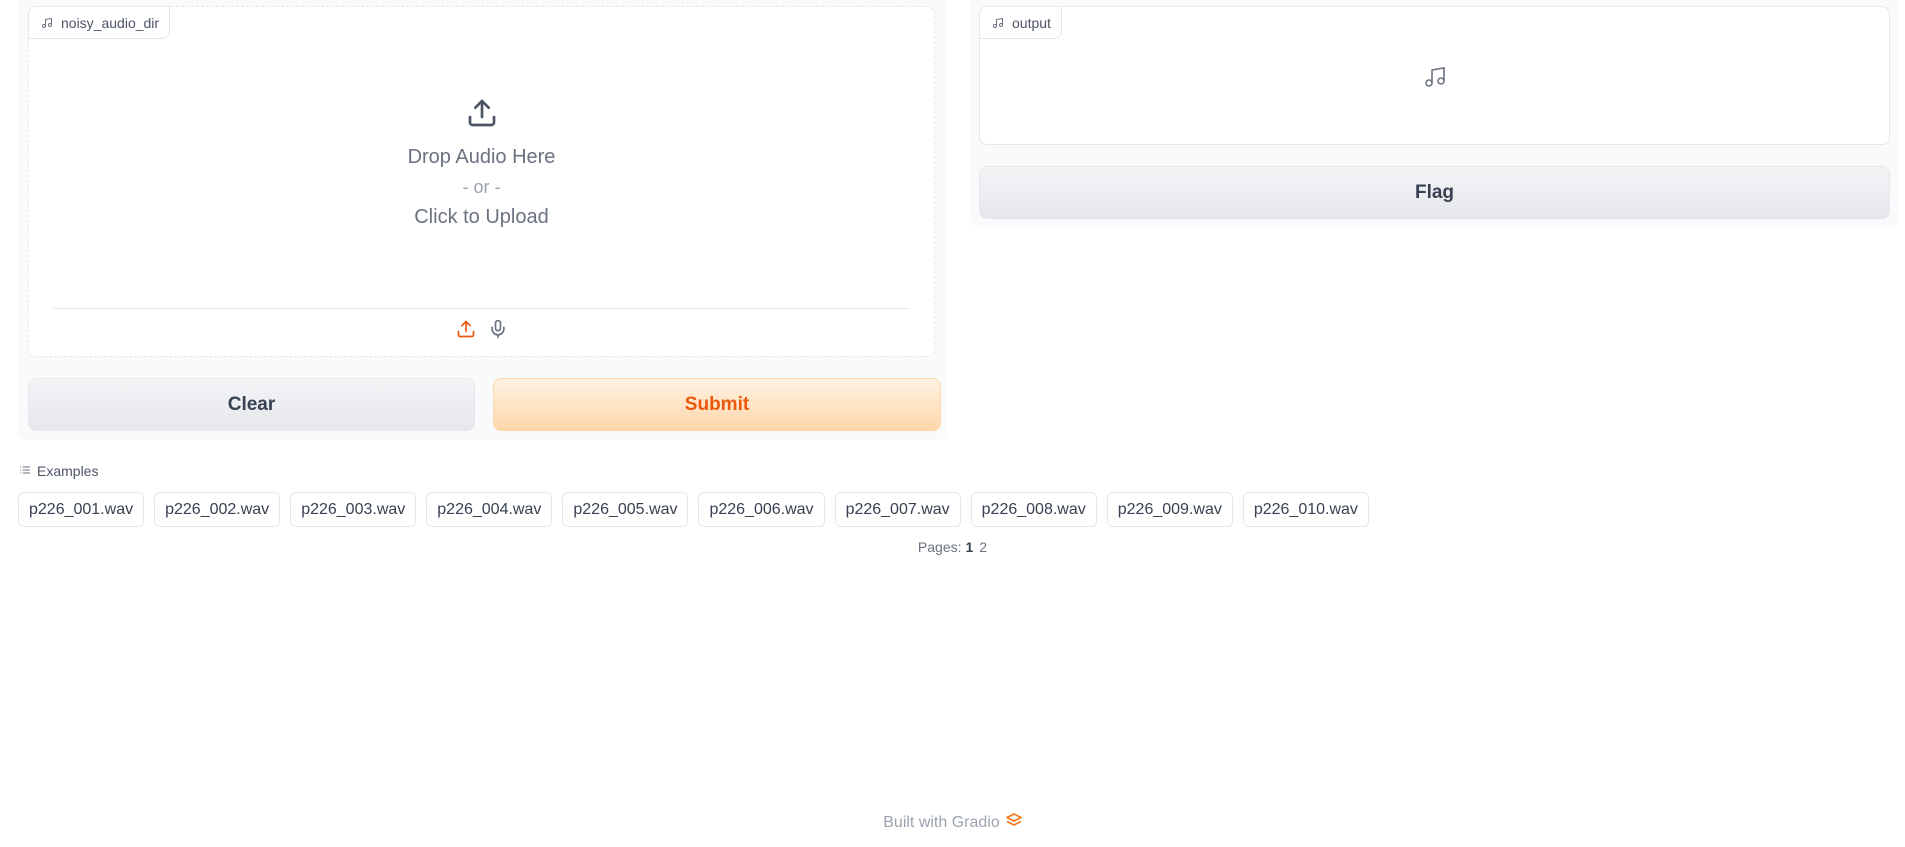 The height and width of the screenshot is (847, 1905). I want to click on clear-button: Clear, so click(251, 404).